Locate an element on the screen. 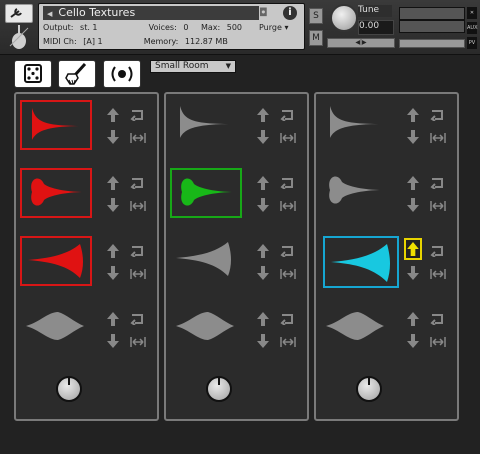  brush-icon is located at coordinates (76, 73).